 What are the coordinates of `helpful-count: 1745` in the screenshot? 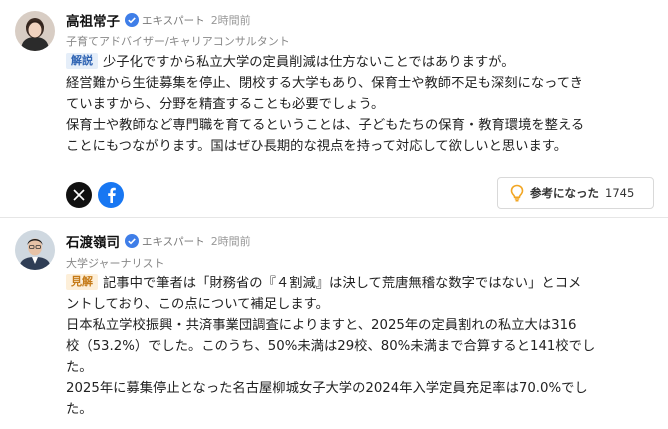 It's located at (620, 193).